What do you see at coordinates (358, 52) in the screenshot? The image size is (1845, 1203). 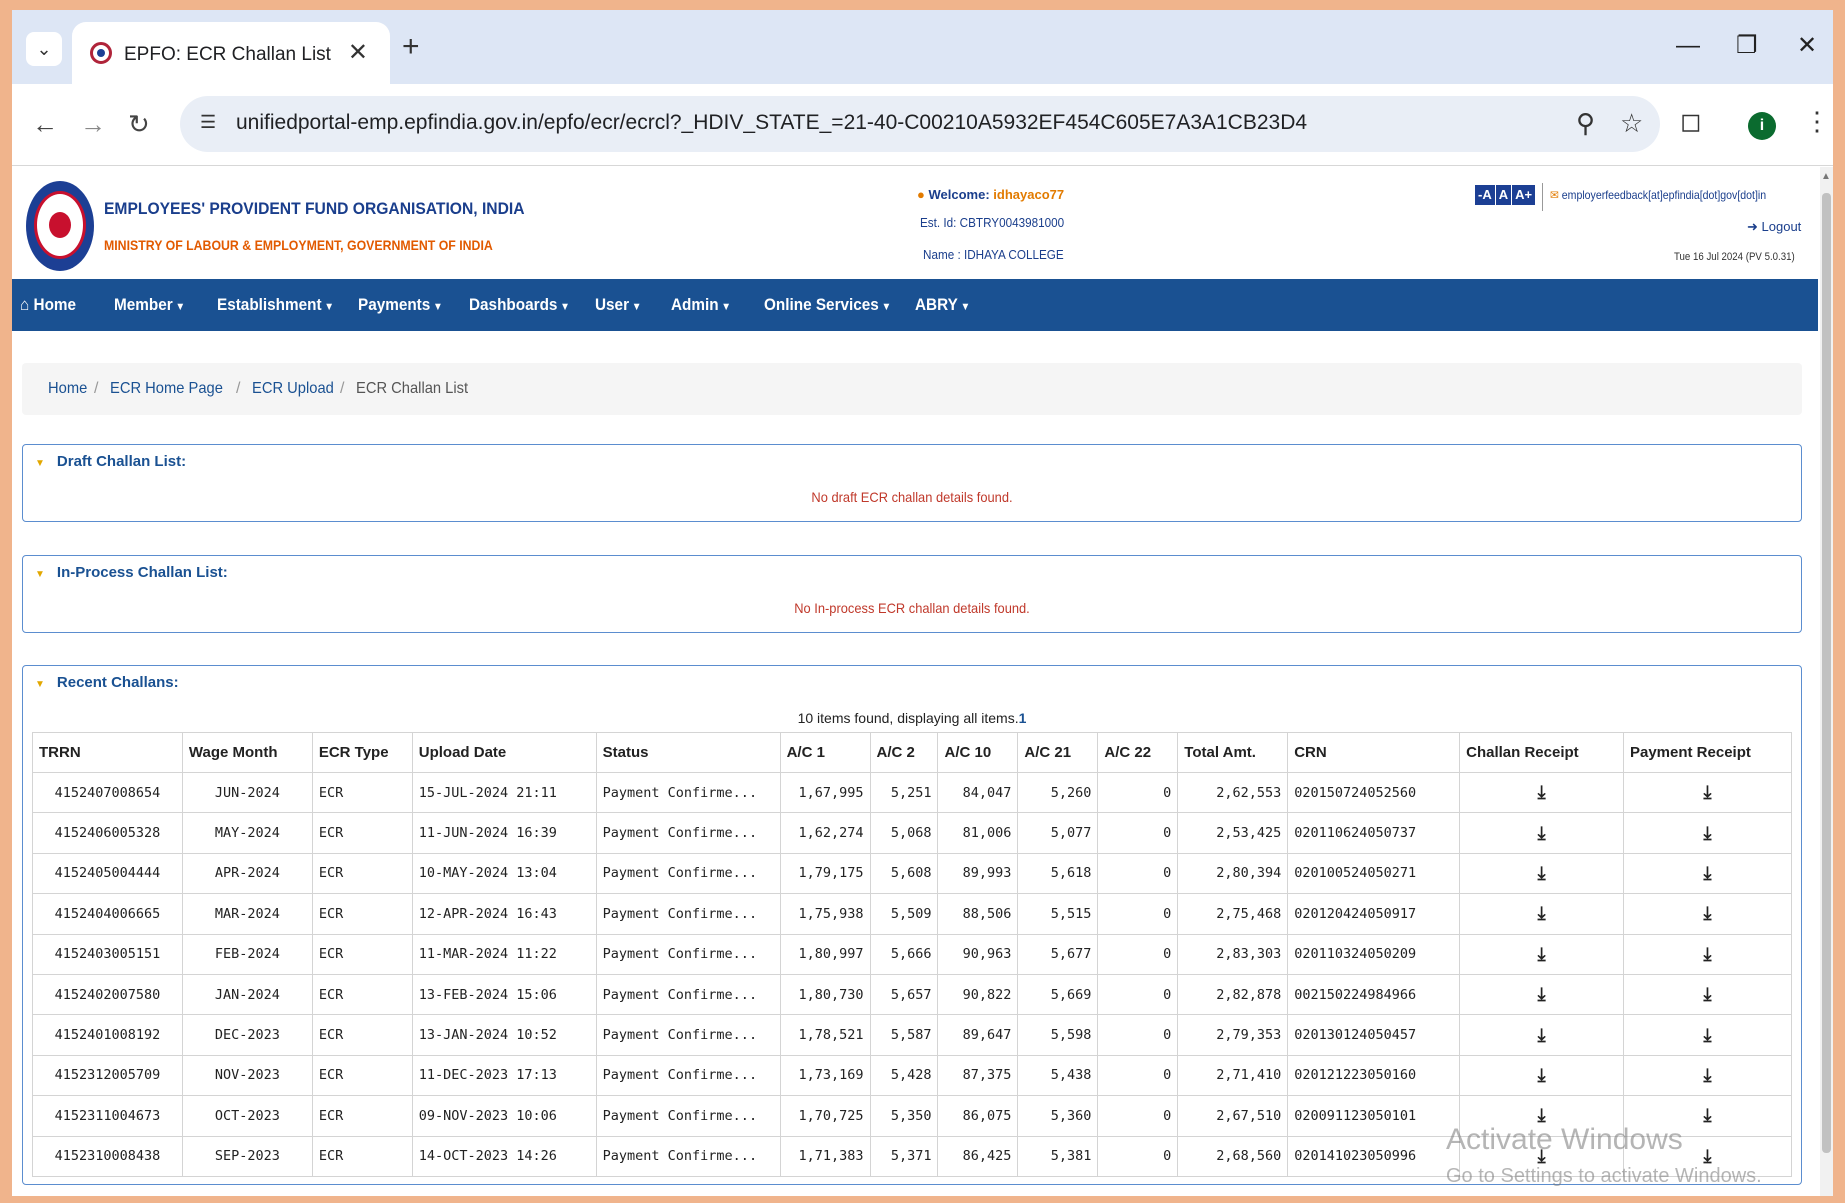 I see `tab-close-icon: ✕` at bounding box center [358, 52].